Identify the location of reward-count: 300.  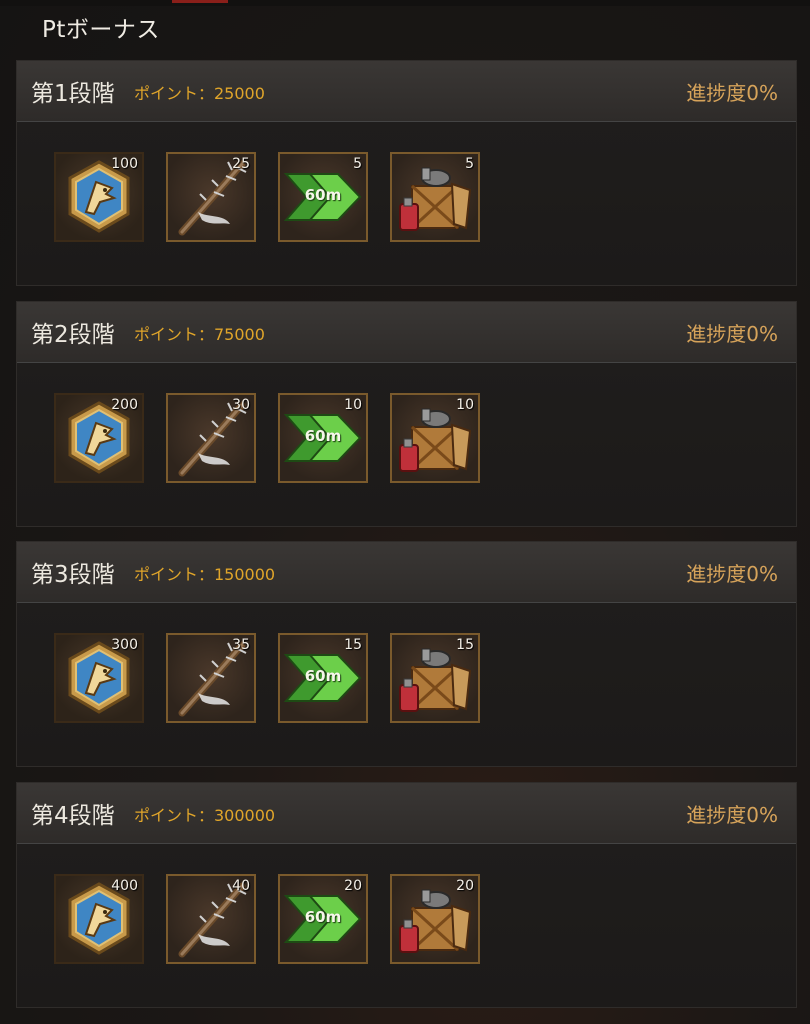
(124, 645).